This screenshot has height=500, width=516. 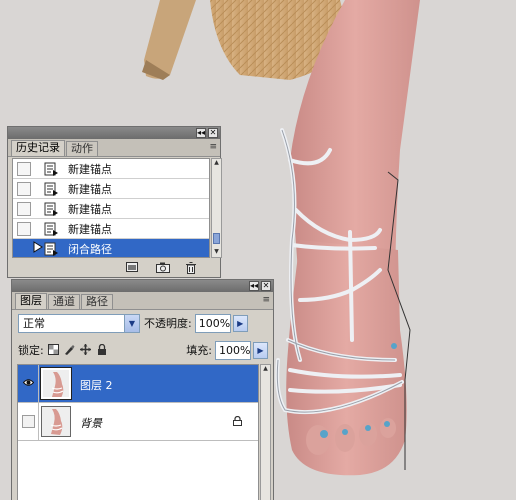 I want to click on fill-input: 100%, so click(x=233, y=350).